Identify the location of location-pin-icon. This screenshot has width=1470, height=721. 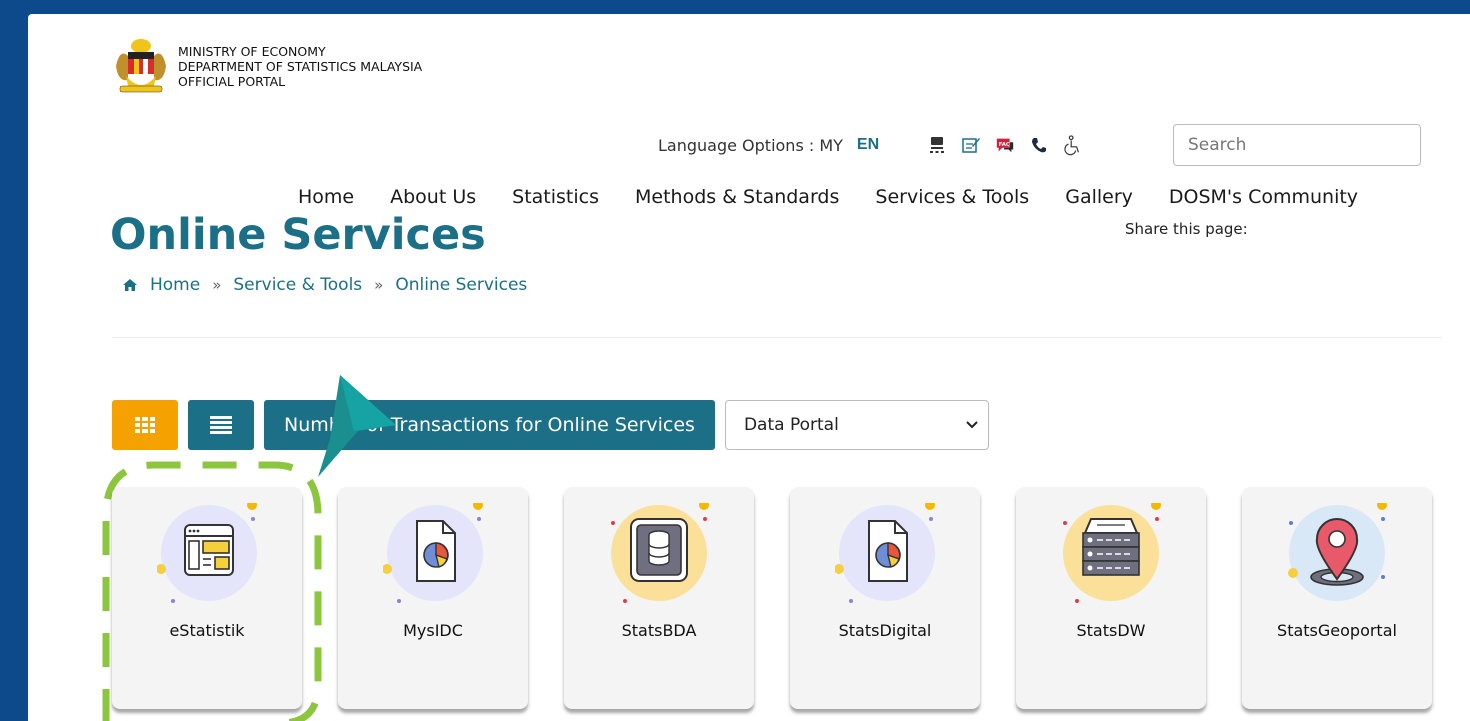
(1337, 551).